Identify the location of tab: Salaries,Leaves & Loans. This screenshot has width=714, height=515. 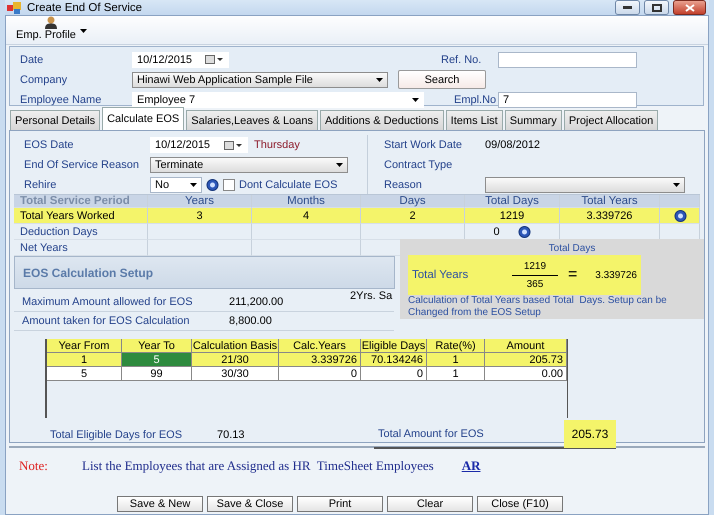
(252, 120).